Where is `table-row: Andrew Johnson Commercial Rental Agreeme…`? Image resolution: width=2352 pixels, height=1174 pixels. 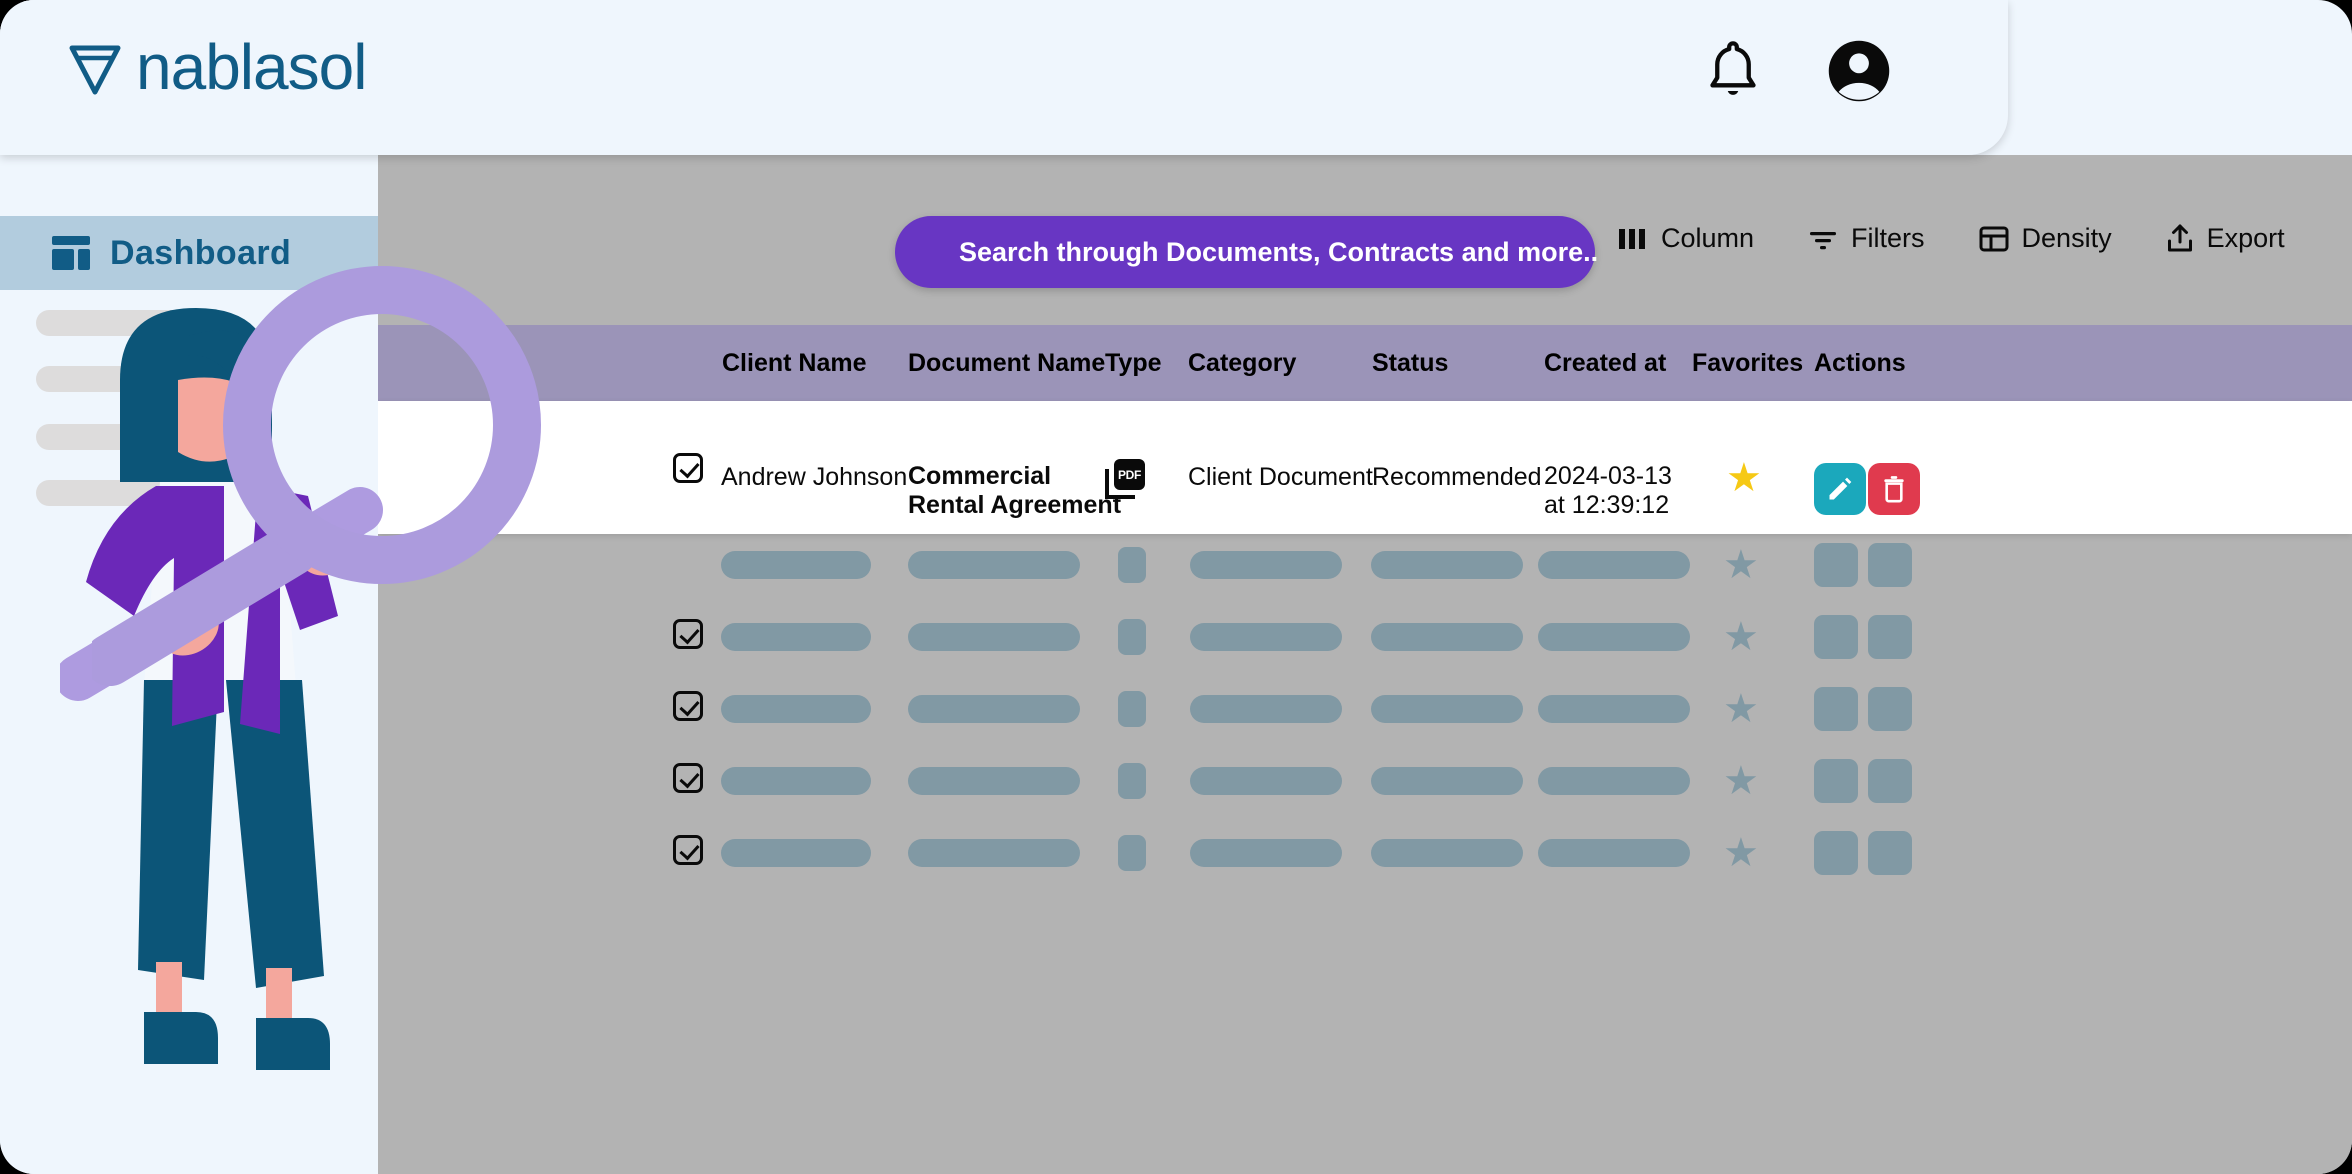
table-row: Andrew Johnson Commercial Rental Agreeme… is located at coordinates (1365, 467).